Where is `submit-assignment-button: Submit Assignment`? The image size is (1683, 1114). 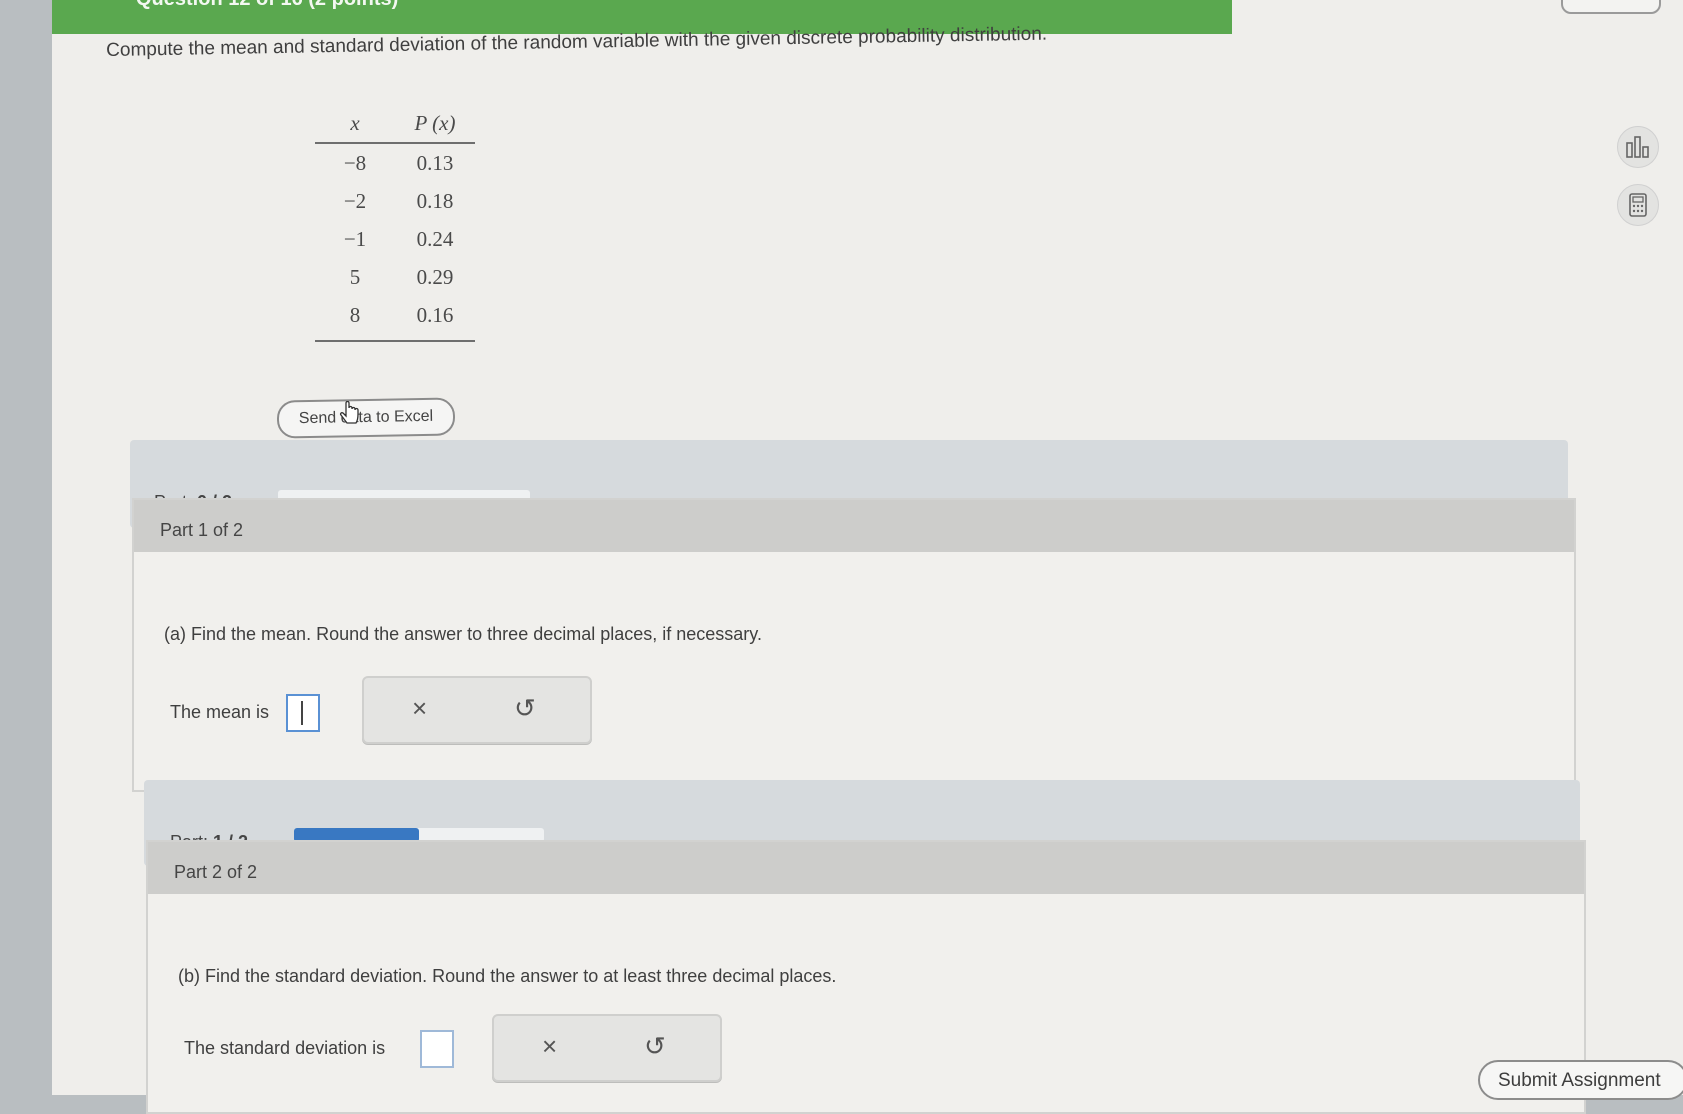 submit-assignment-button: Submit Assignment is located at coordinates (1580, 1080).